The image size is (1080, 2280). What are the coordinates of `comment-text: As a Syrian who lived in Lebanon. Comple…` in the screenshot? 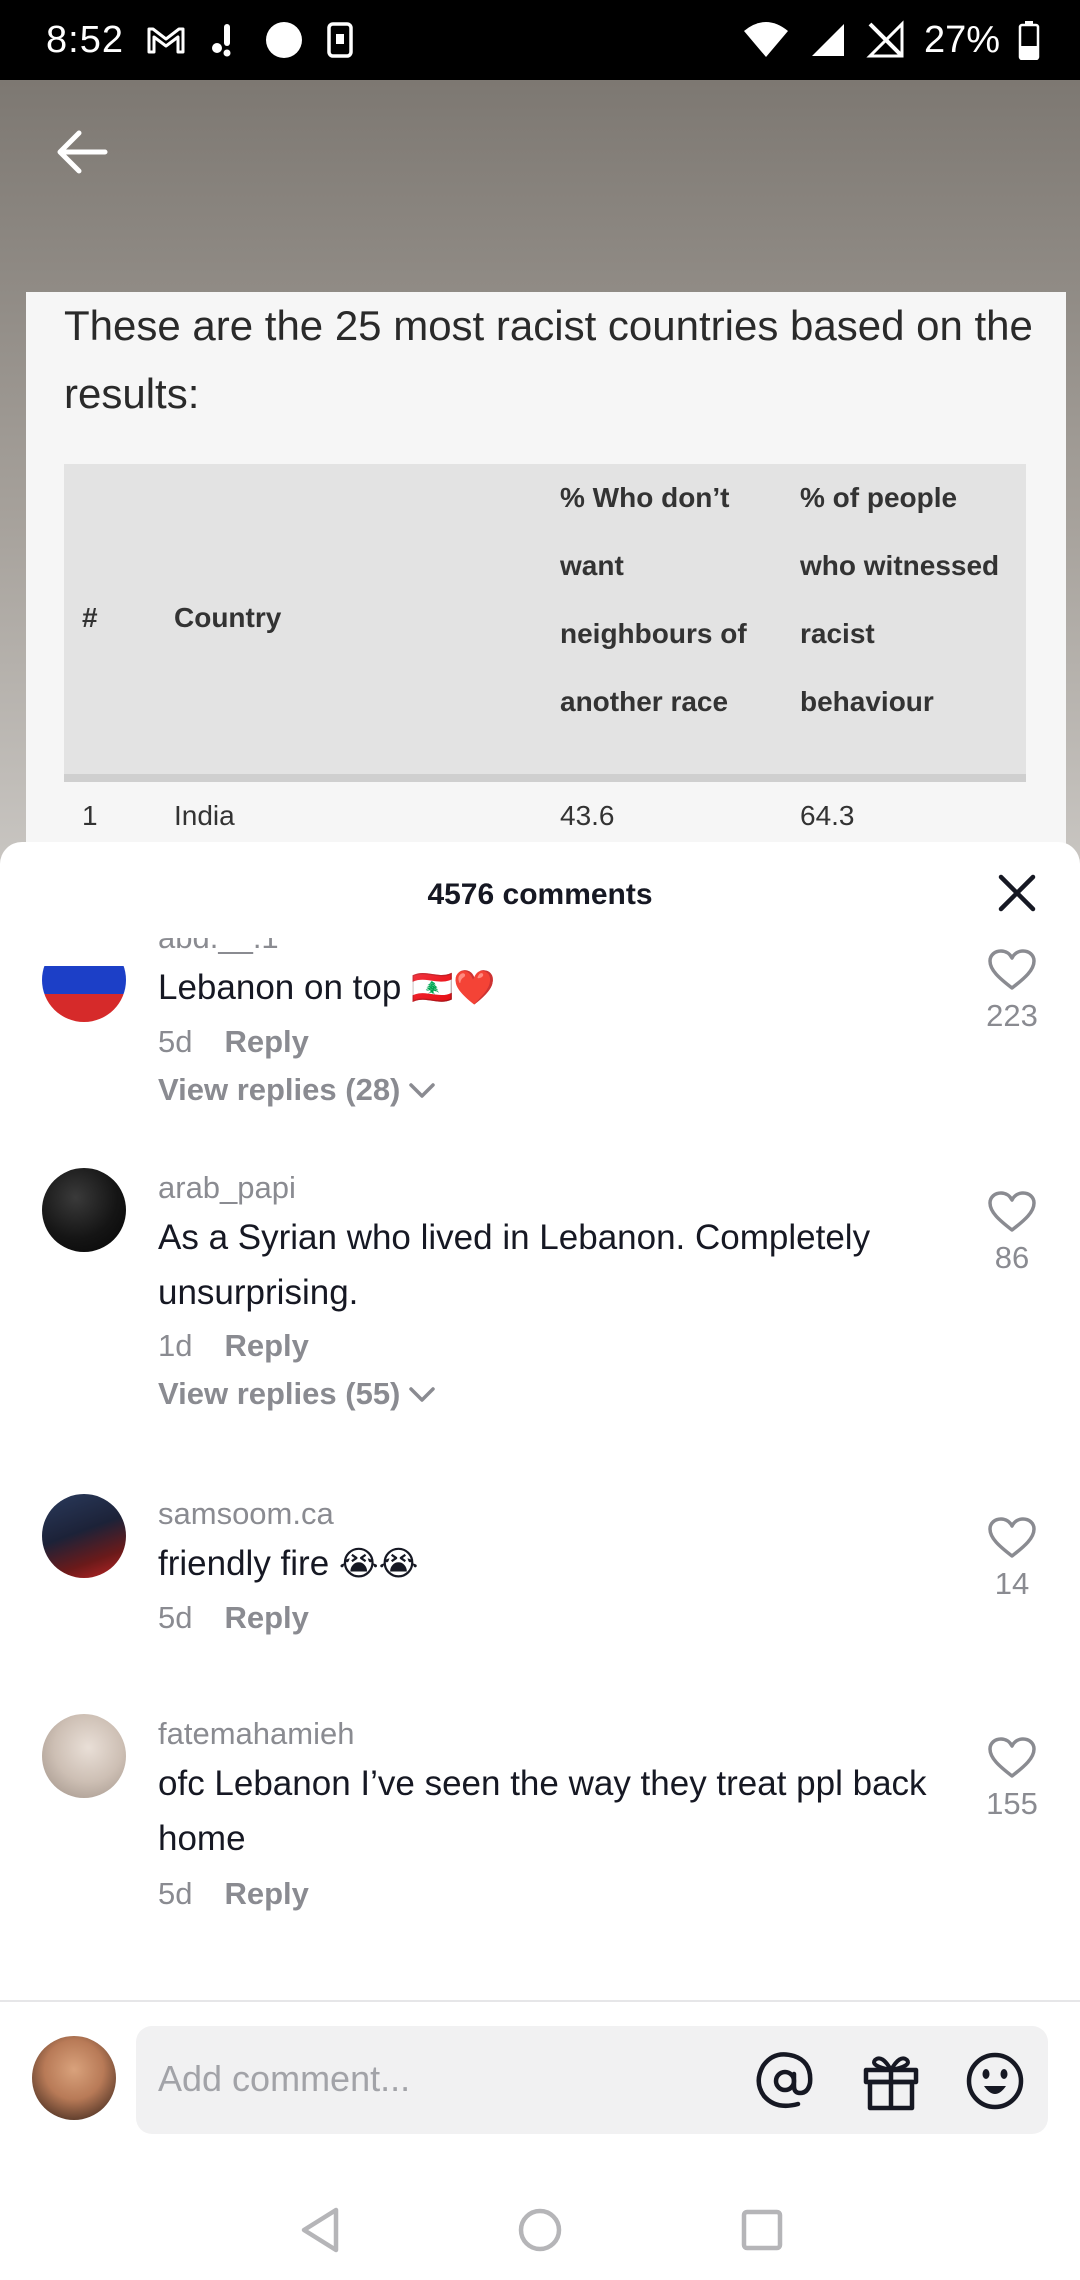 It's located at (514, 1265).